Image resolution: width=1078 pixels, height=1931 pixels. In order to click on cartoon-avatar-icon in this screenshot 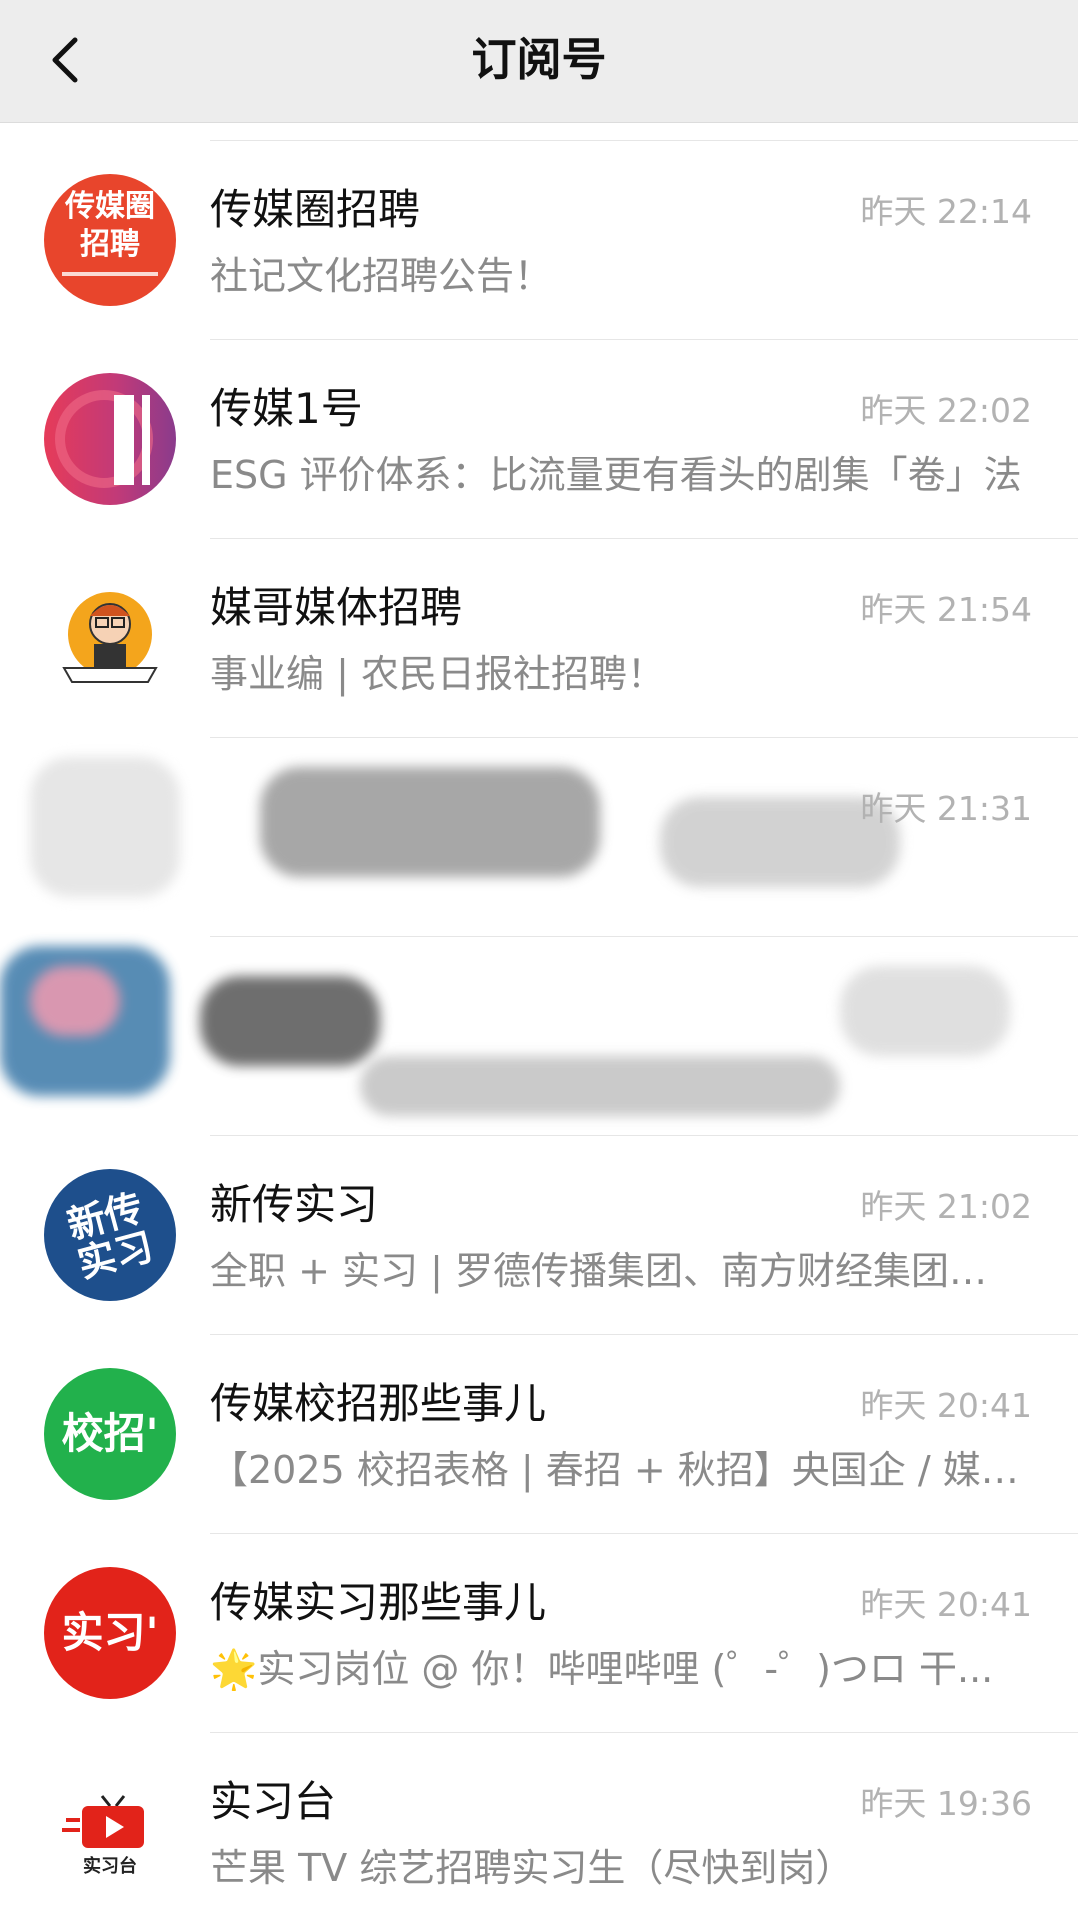, I will do `click(110, 637)`.